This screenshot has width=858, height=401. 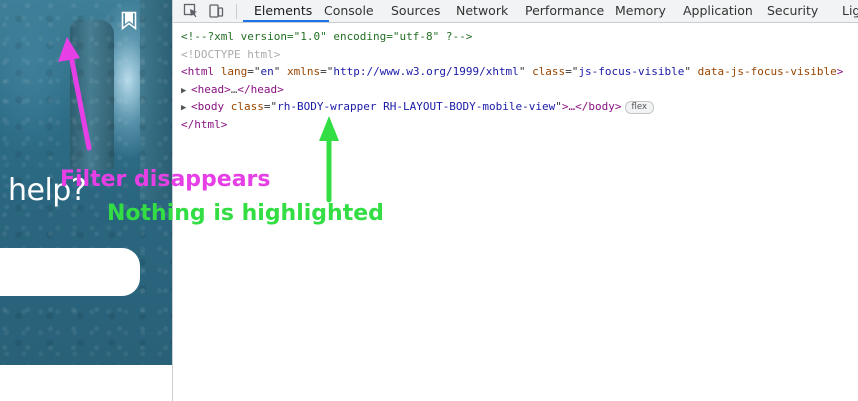 What do you see at coordinates (631, 71) in the screenshot?
I see `html-attr-value: js-focus-visible` at bounding box center [631, 71].